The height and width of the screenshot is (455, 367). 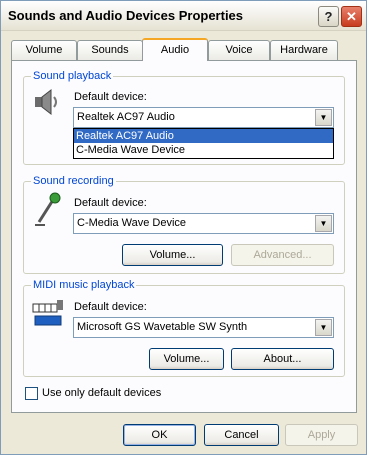 I want to click on window-title: Sounds and Audio Devices Properties, so click(x=126, y=15).